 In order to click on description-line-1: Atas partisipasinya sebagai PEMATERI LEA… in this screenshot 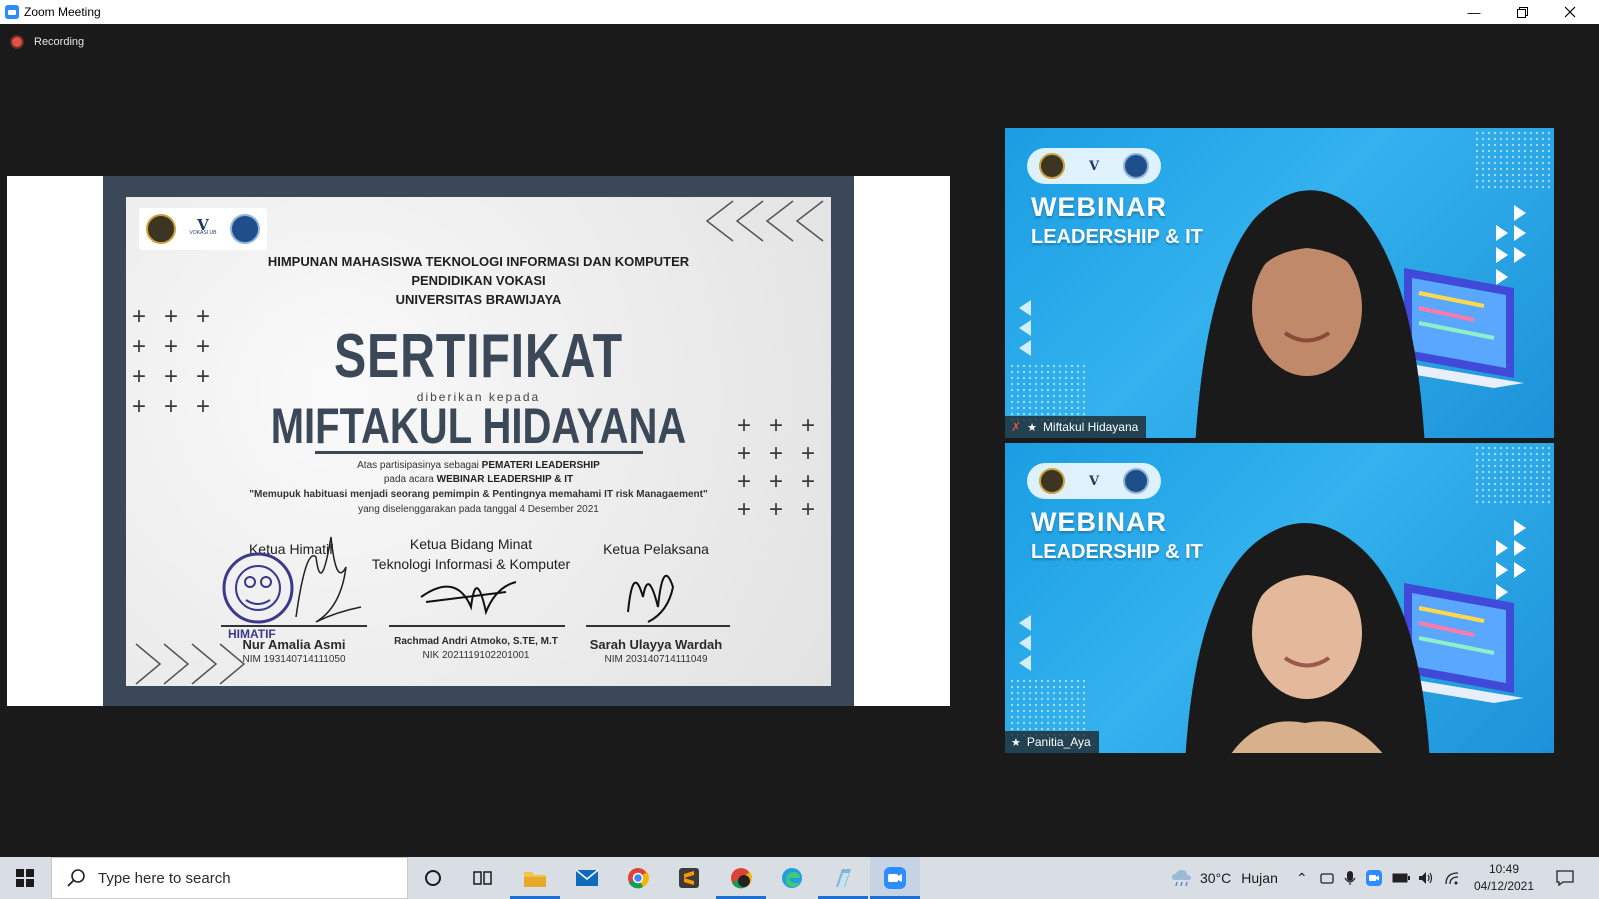, I will do `click(478, 465)`.